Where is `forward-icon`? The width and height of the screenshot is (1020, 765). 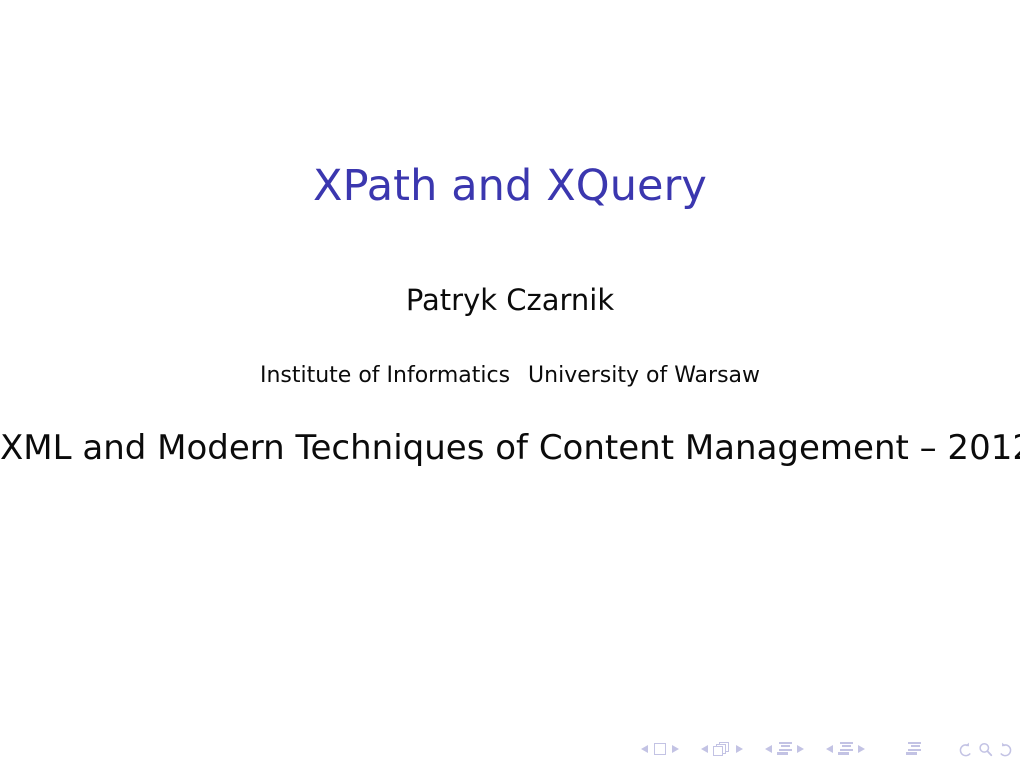 forward-icon is located at coordinates (1005, 749).